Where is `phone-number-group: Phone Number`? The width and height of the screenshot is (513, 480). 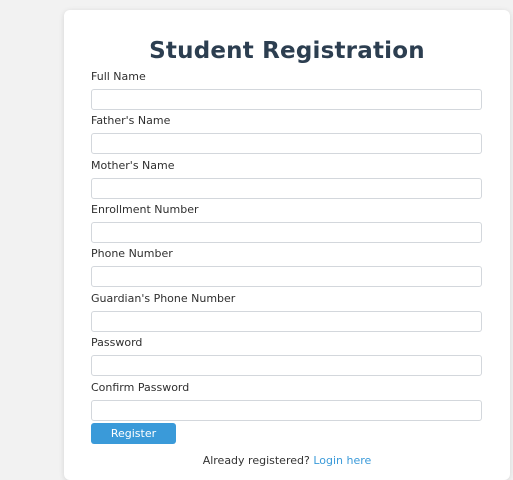
phone-number-group: Phone Number is located at coordinates (286, 267).